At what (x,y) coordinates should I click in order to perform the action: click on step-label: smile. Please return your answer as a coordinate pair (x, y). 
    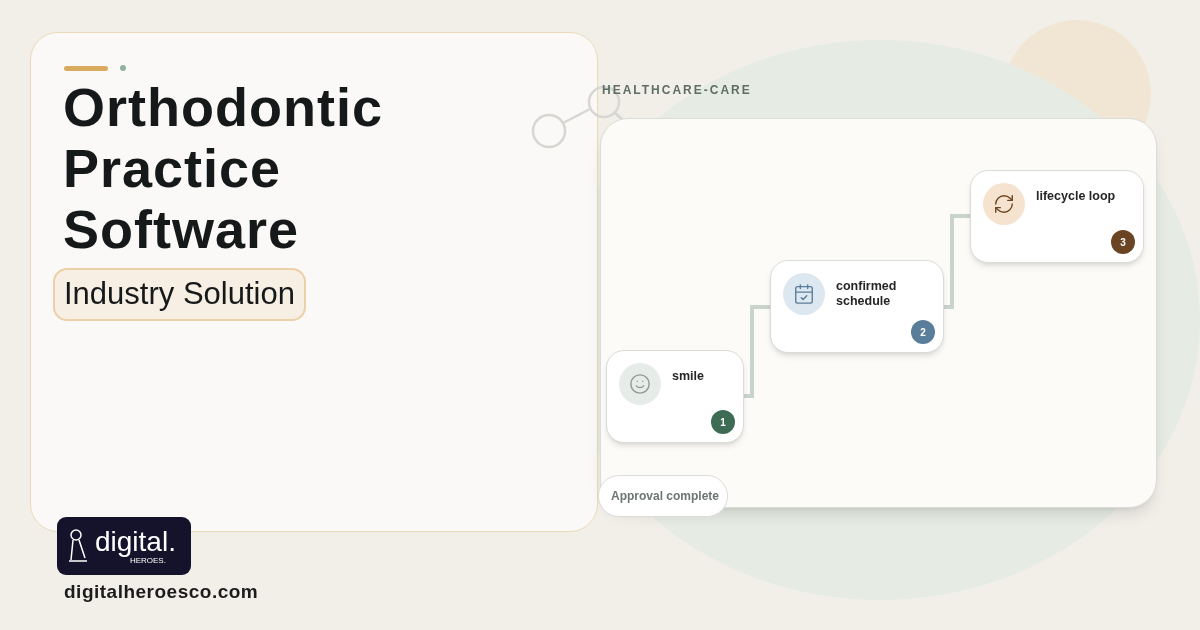
    Looking at the image, I should click on (688, 376).